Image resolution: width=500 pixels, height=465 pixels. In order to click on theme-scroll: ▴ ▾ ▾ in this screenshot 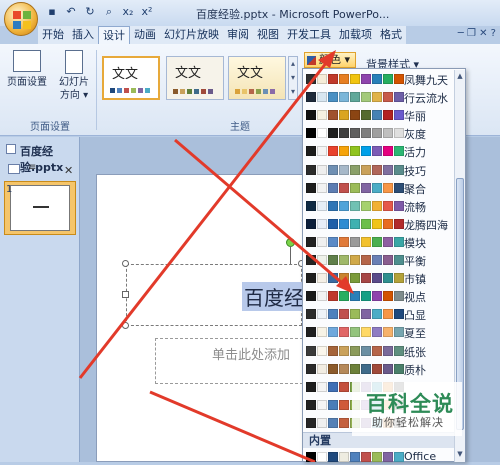, I will do `click(293, 78)`.